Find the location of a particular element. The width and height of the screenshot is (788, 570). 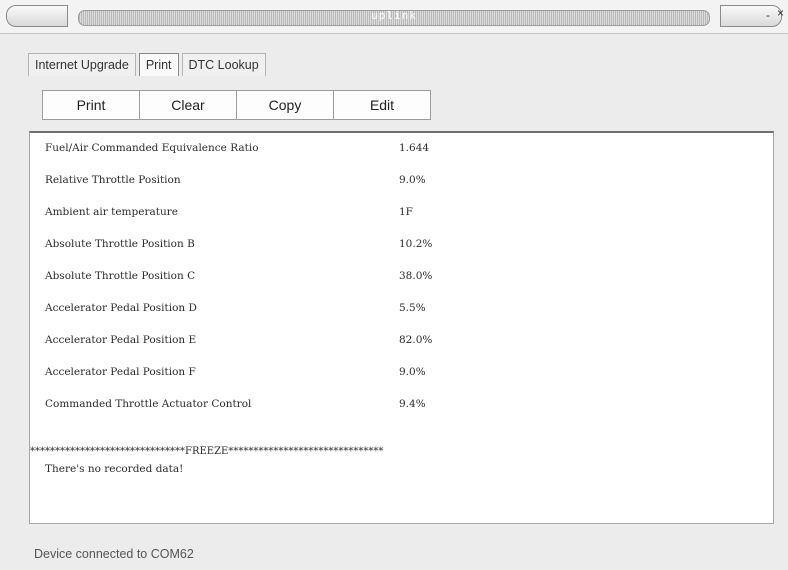

item-value: 10.2% is located at coordinates (416, 244).